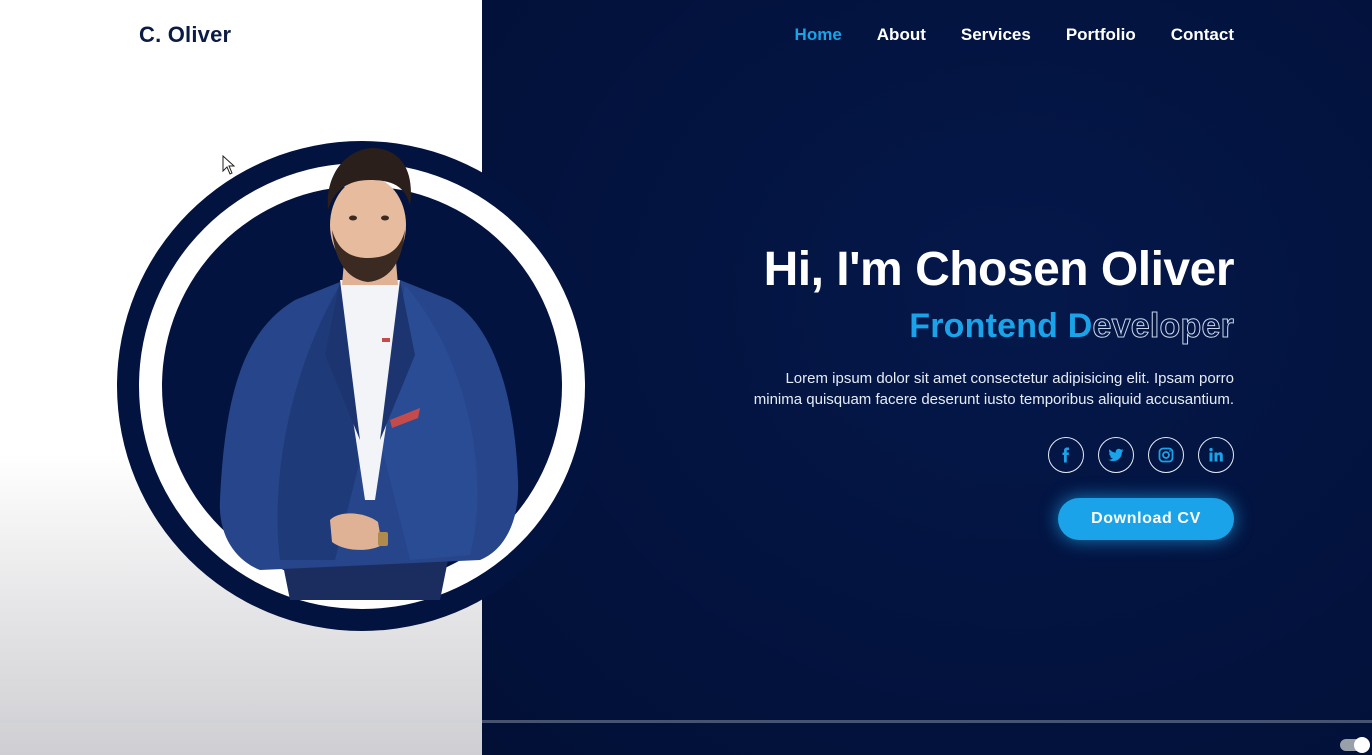 Image resolution: width=1372 pixels, height=755 pixels. Describe the element at coordinates (229, 165) in the screenshot. I see `mouse-cursor-icon` at that location.